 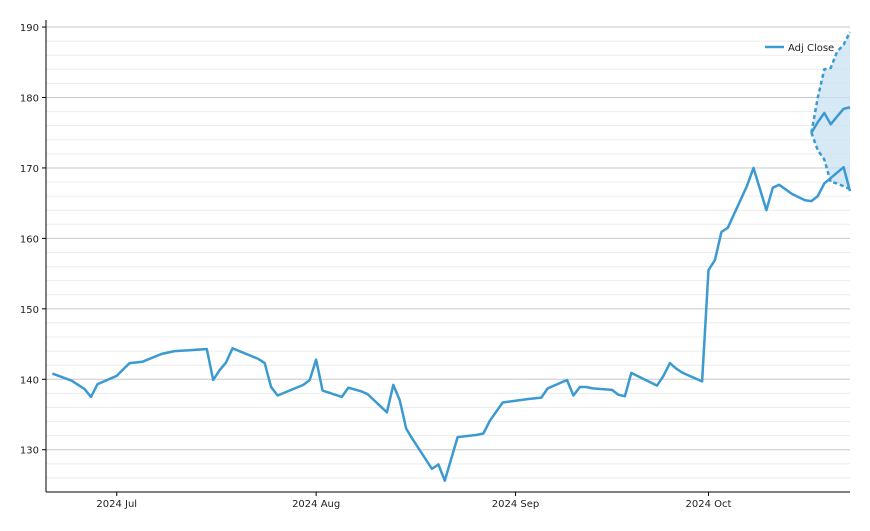 I want to click on y-tick-label: 170, so click(x=29, y=169).